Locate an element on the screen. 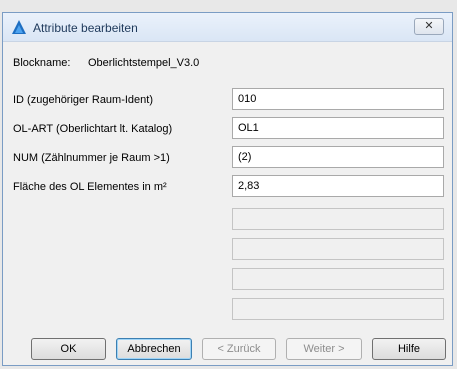 This screenshot has height=369, width=457. attr-input-id is located at coordinates (338, 99).